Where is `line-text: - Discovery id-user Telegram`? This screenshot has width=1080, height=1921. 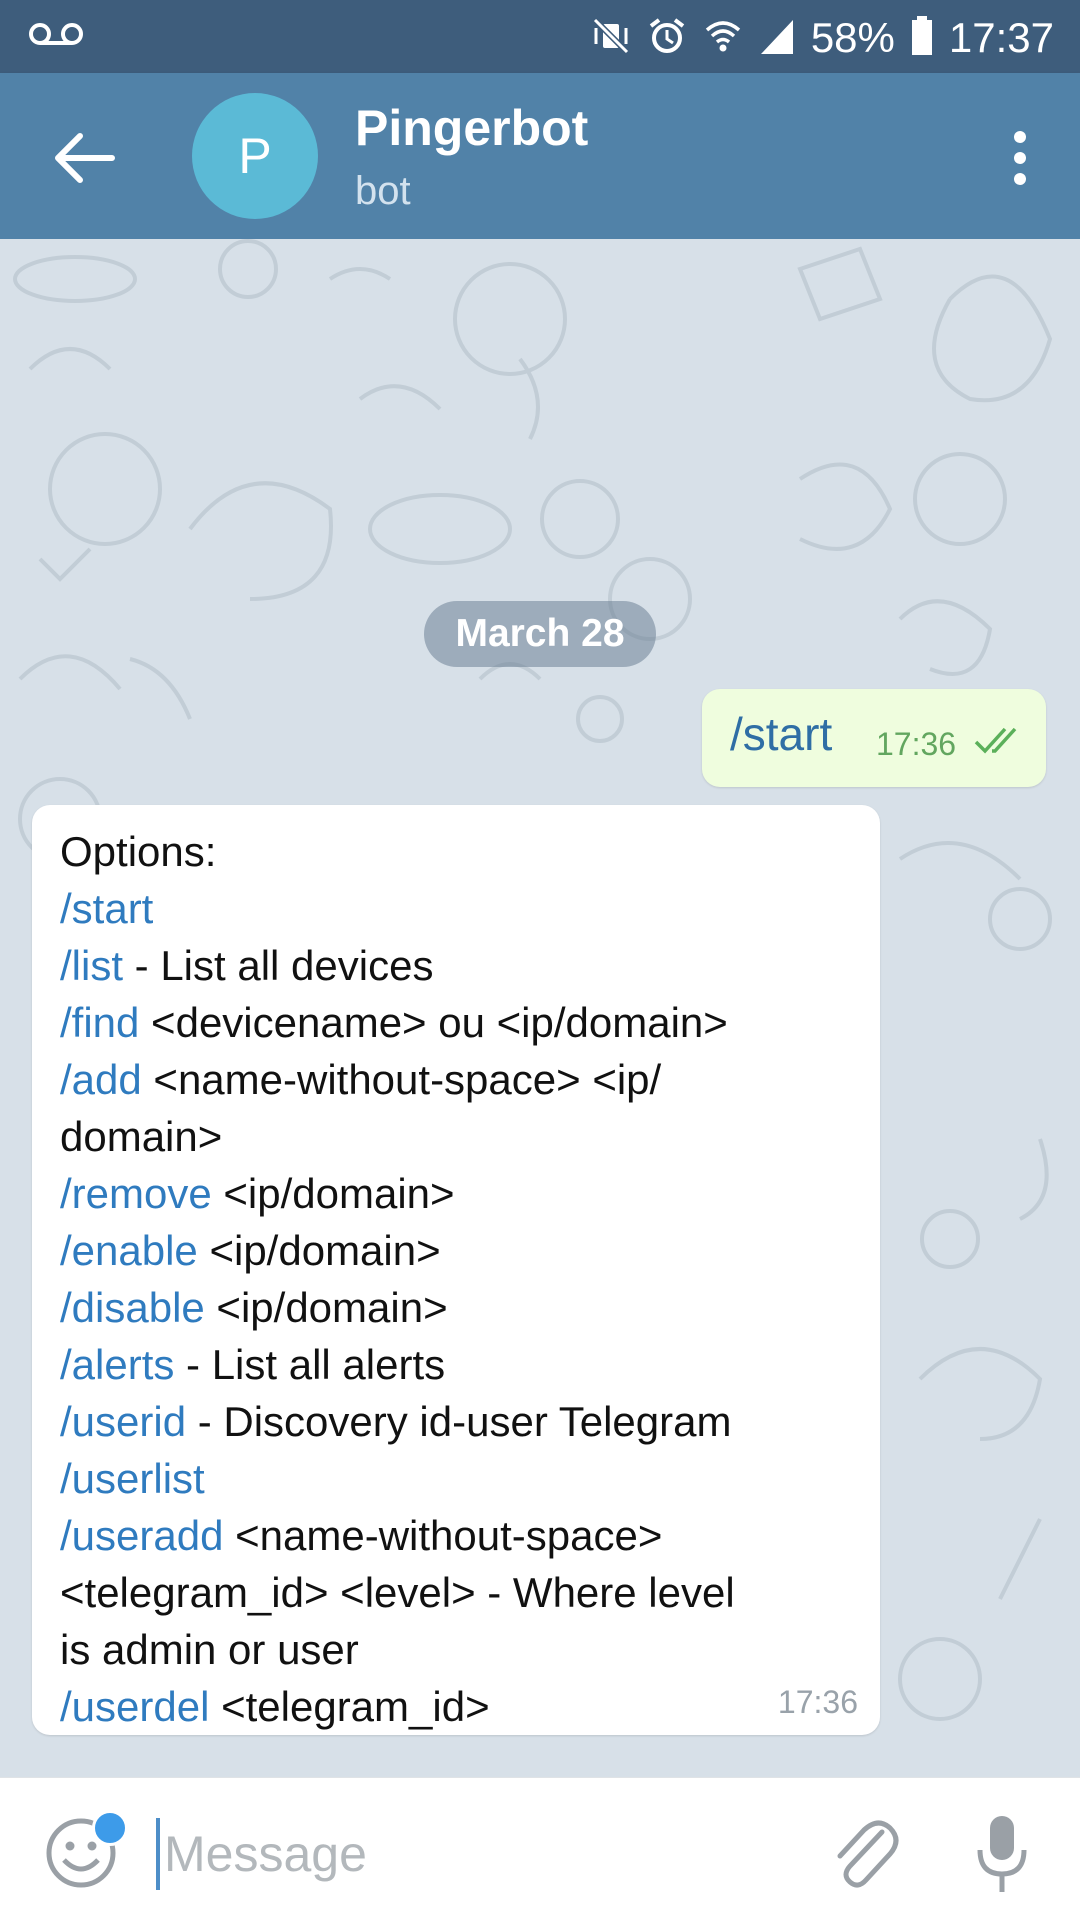
line-text: - Discovery id-user Telegram is located at coordinates (459, 1421).